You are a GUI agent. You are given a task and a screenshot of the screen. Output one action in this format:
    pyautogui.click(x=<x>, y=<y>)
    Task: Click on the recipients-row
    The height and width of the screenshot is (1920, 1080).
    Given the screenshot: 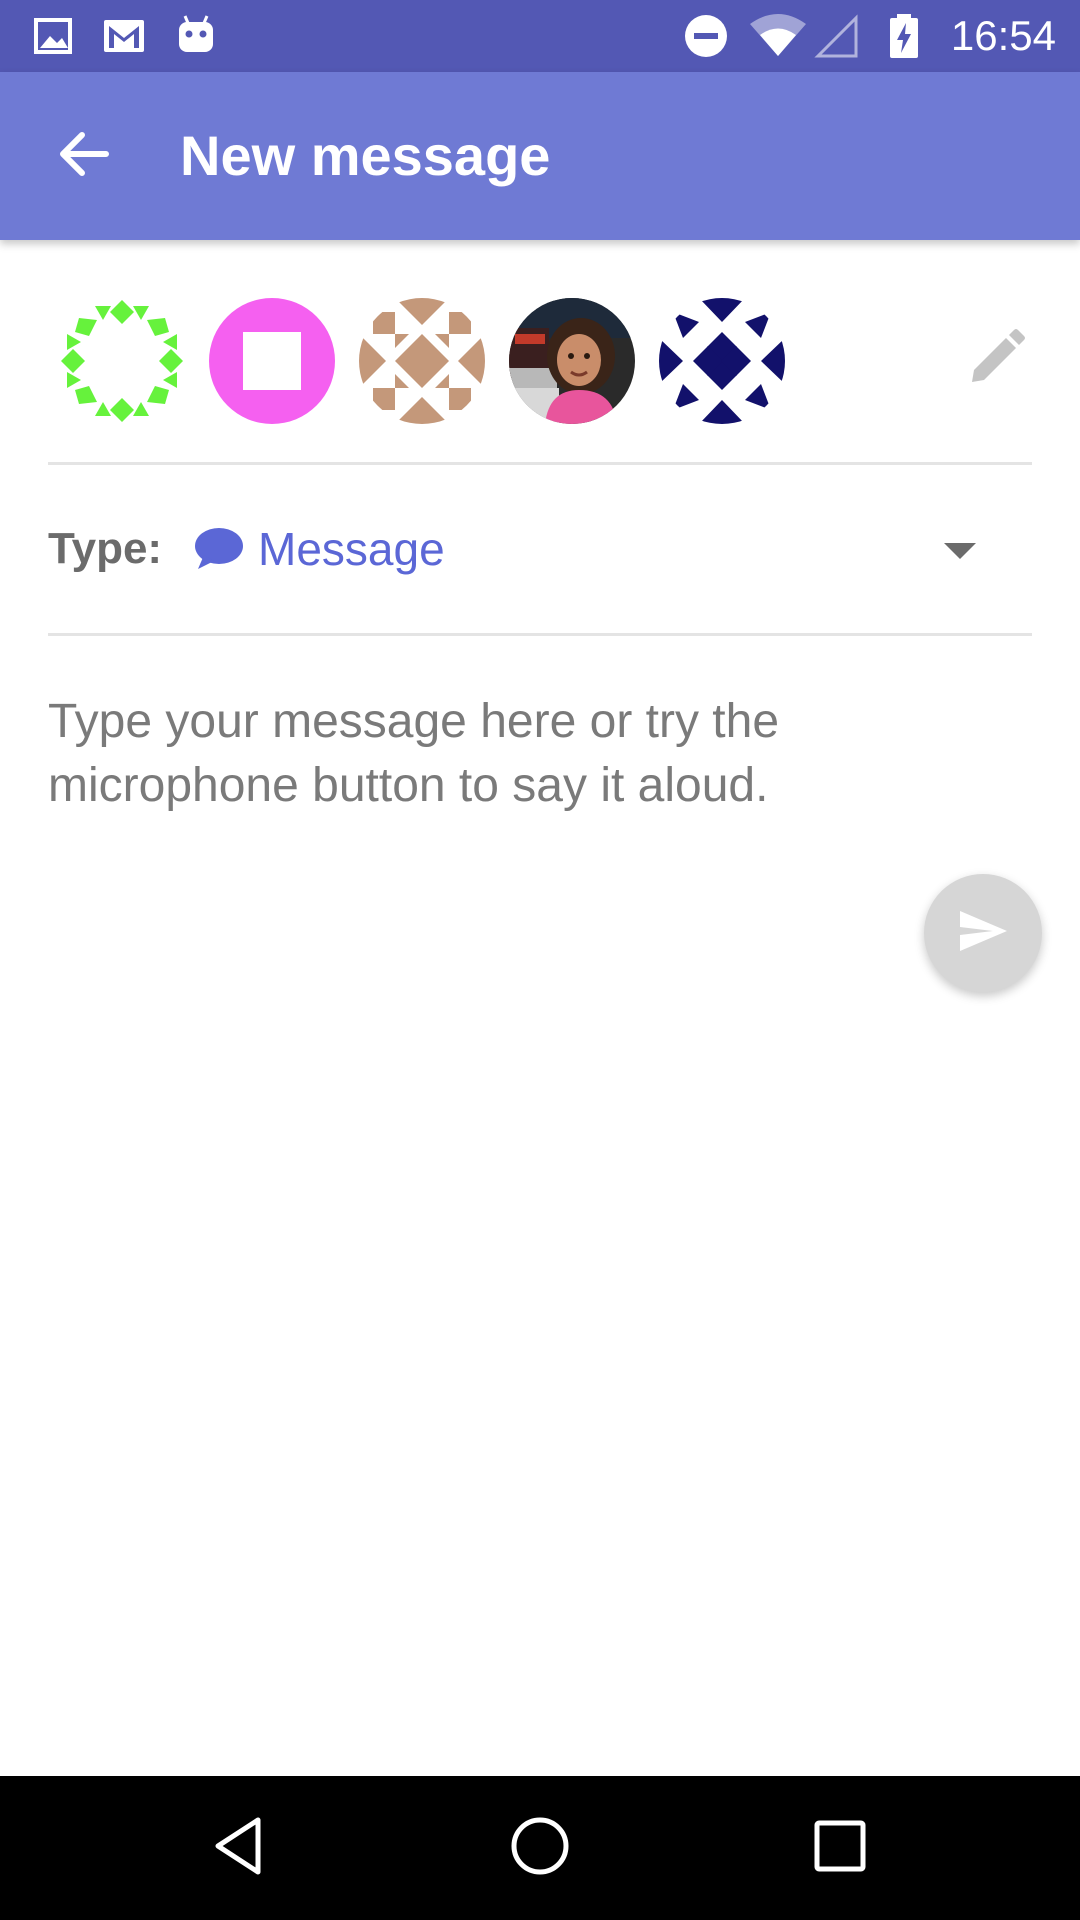 What is the action you would take?
    pyautogui.click(x=540, y=351)
    